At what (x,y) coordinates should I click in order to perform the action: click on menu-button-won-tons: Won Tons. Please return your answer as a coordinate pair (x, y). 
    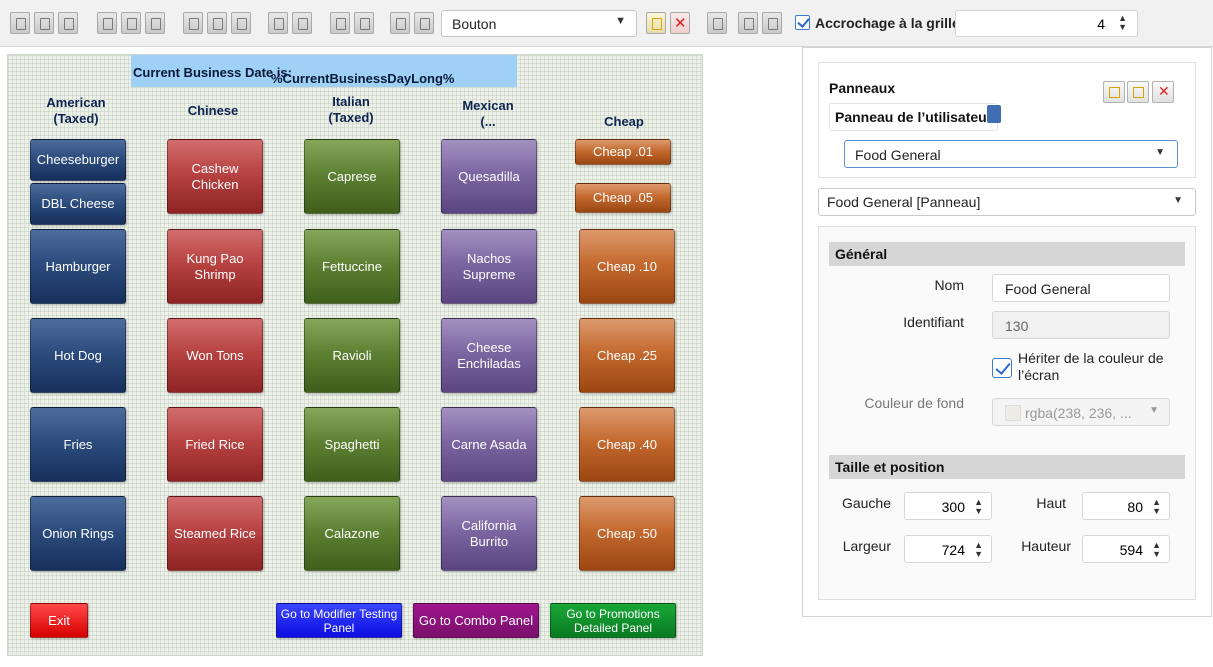
    Looking at the image, I should click on (215, 355).